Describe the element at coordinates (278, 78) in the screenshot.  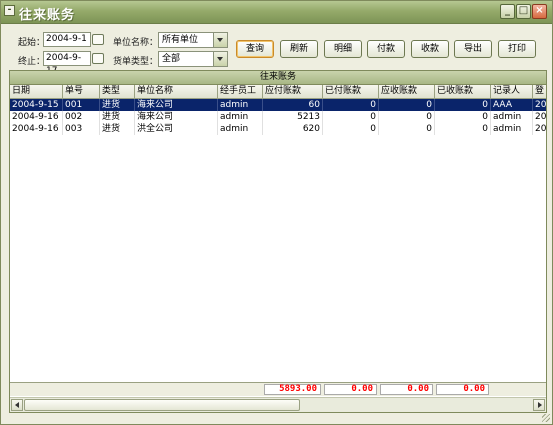
I see `grid-title: 往来账务` at that location.